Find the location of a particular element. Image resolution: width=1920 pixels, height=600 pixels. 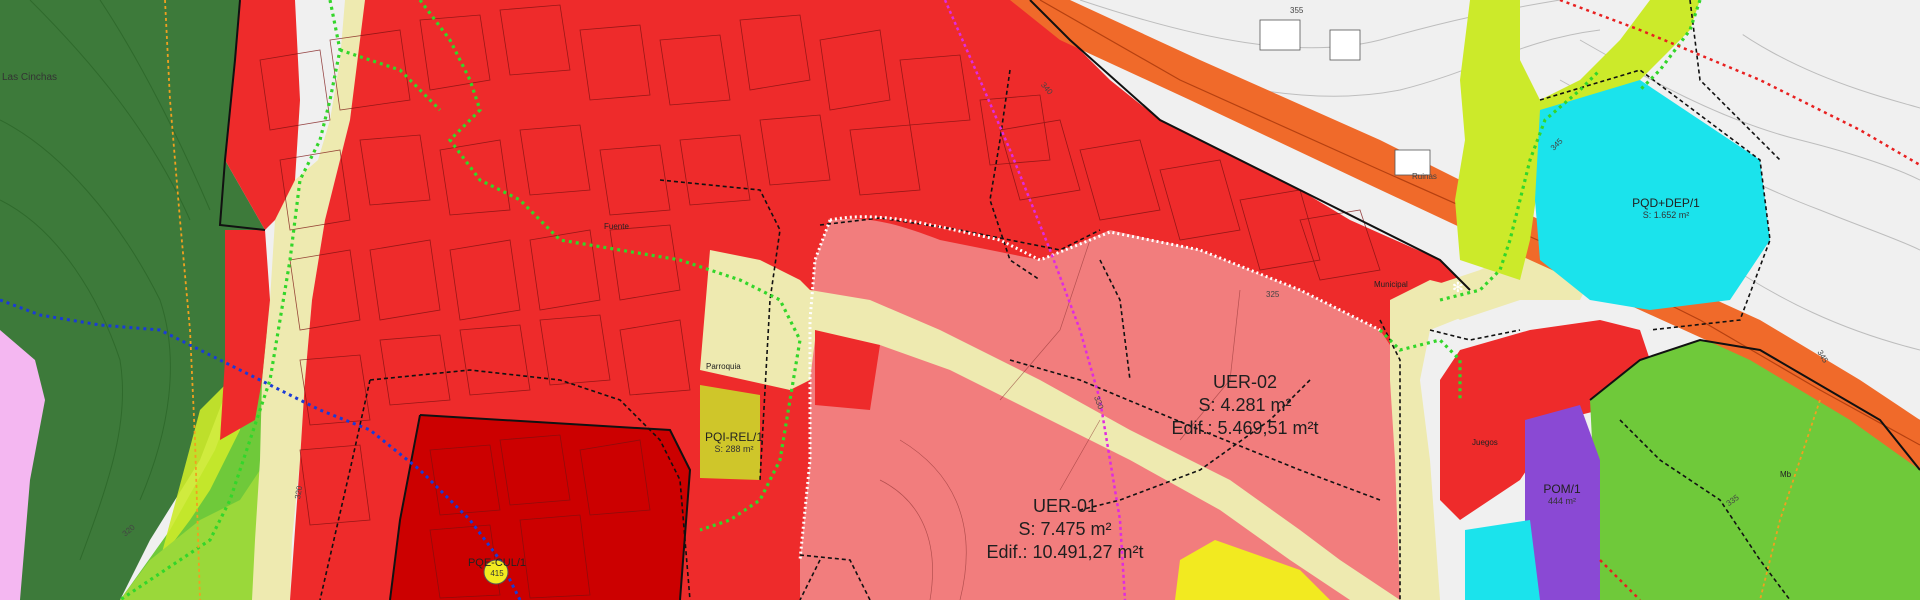

place-ruinas: Ruinas is located at coordinates (1424, 176).